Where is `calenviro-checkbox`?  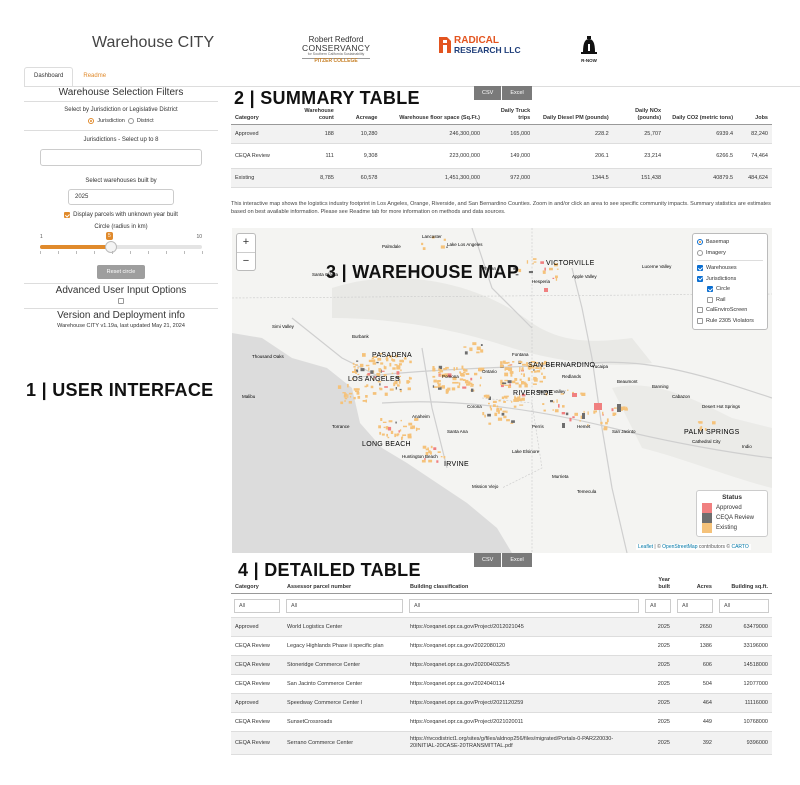 calenviro-checkbox is located at coordinates (700, 310).